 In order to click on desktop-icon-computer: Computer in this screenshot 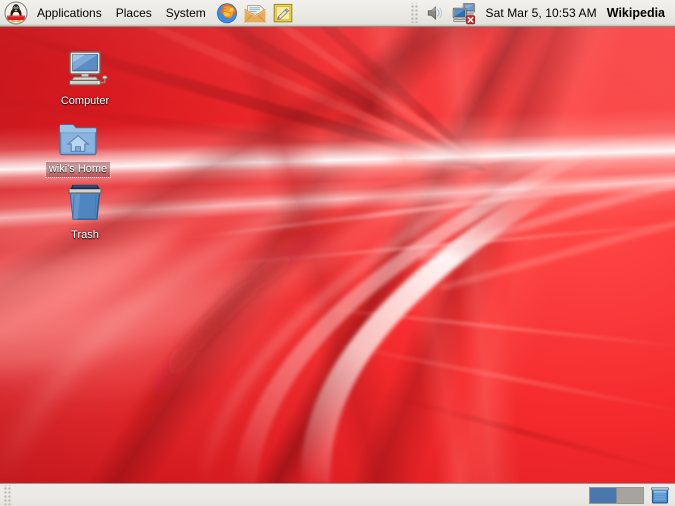, I will do `click(85, 77)`.